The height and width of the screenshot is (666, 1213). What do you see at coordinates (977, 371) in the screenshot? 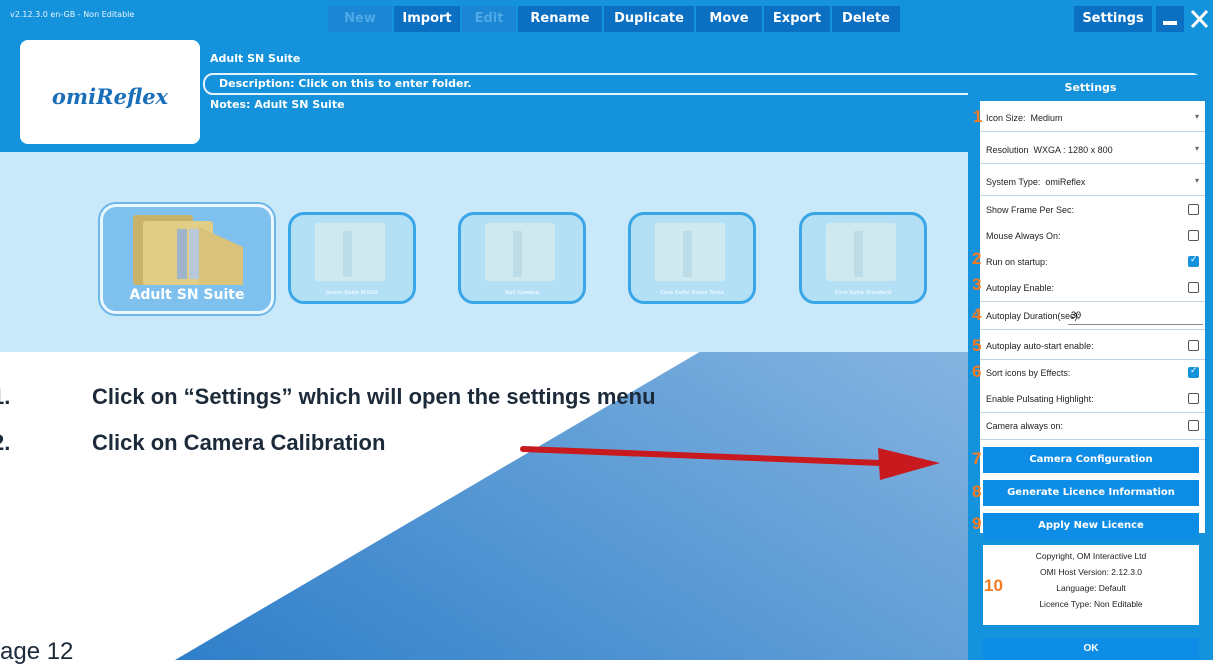
I see `callout-6: 6` at bounding box center [977, 371].